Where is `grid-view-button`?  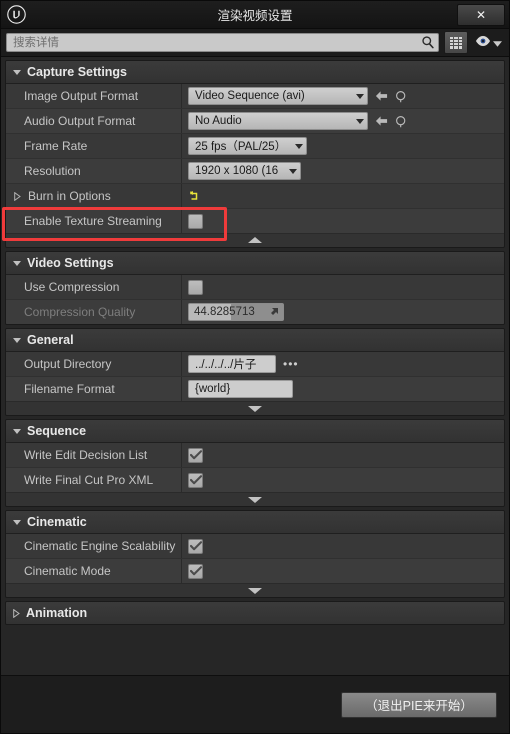 grid-view-button is located at coordinates (456, 42).